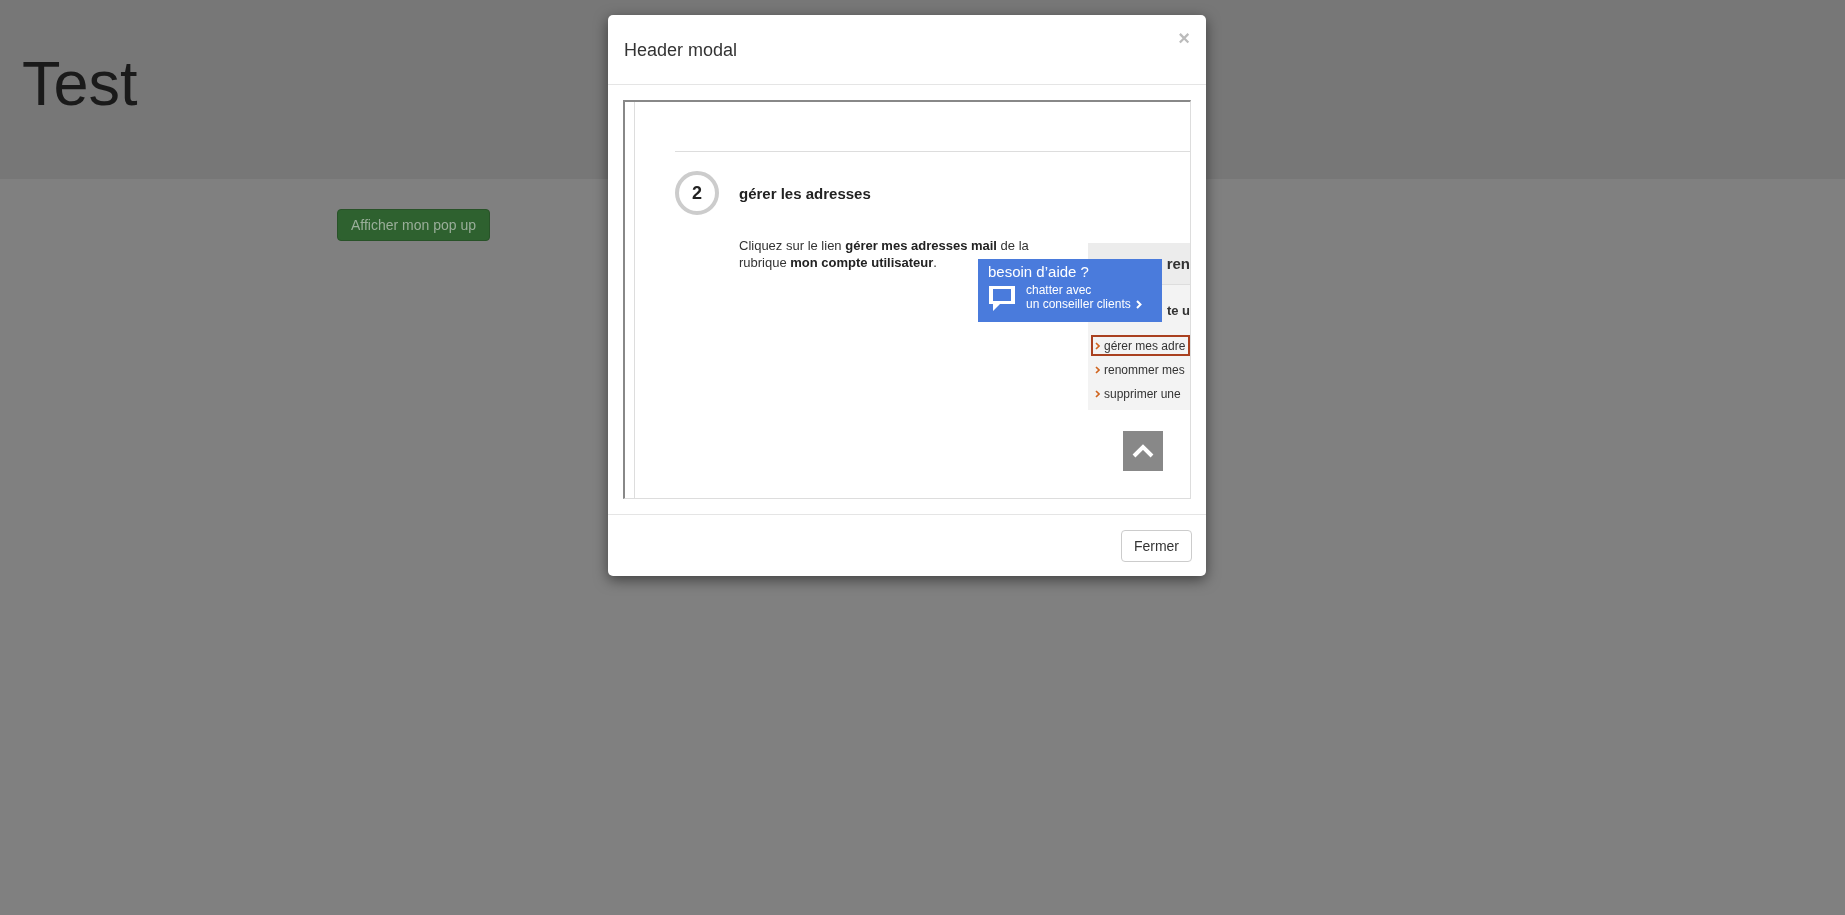 The height and width of the screenshot is (915, 1845). I want to click on chat-text: un conseiller clients, so click(1078, 304).